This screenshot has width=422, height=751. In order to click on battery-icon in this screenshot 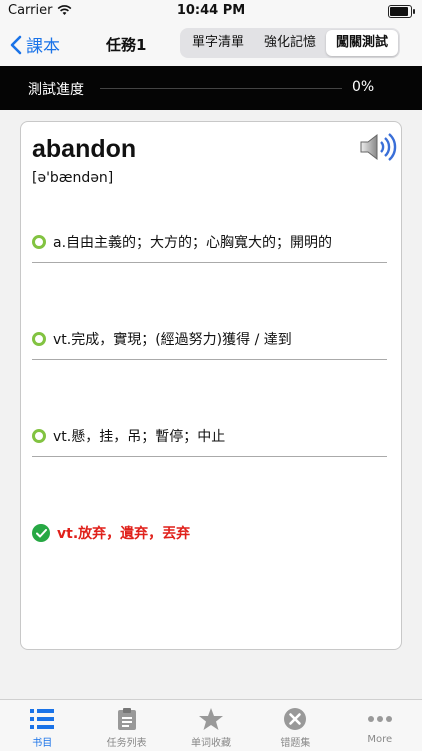, I will do `click(401, 11)`.